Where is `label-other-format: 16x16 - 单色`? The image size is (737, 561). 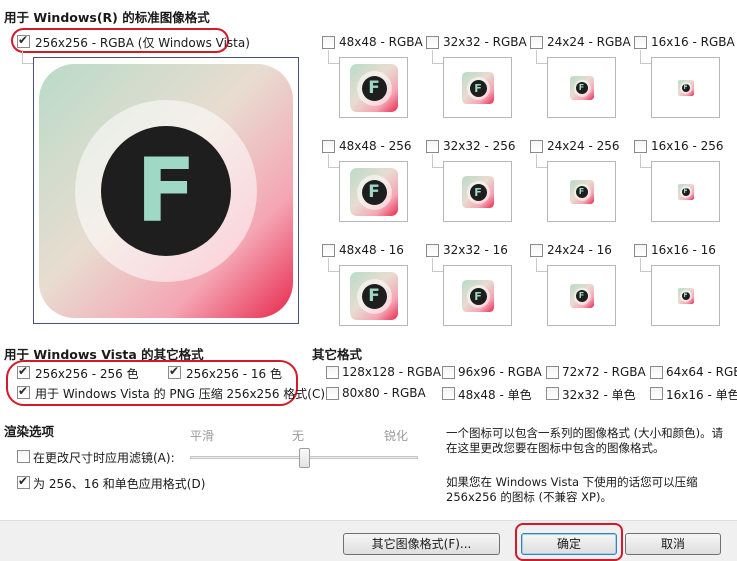 label-other-format: 16x16 - 单色 is located at coordinates (701, 395).